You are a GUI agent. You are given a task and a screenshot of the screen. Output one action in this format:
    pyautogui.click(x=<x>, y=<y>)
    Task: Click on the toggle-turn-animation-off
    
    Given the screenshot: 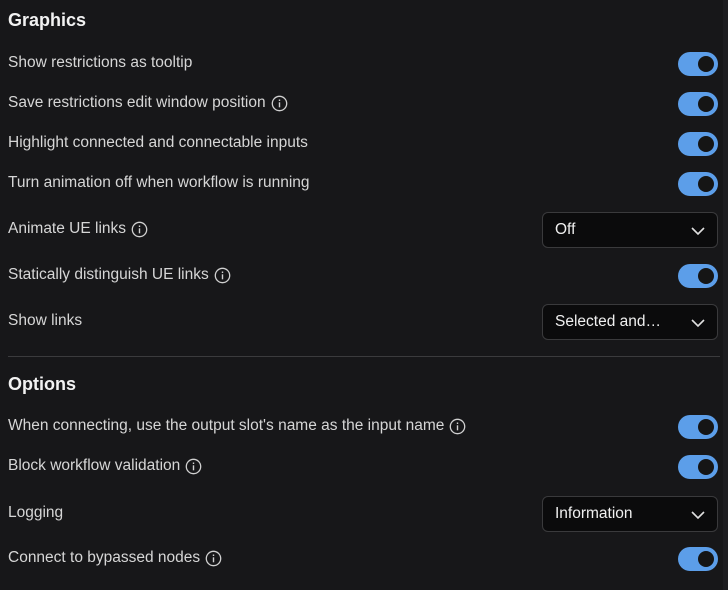 What is the action you would take?
    pyautogui.click(x=698, y=184)
    